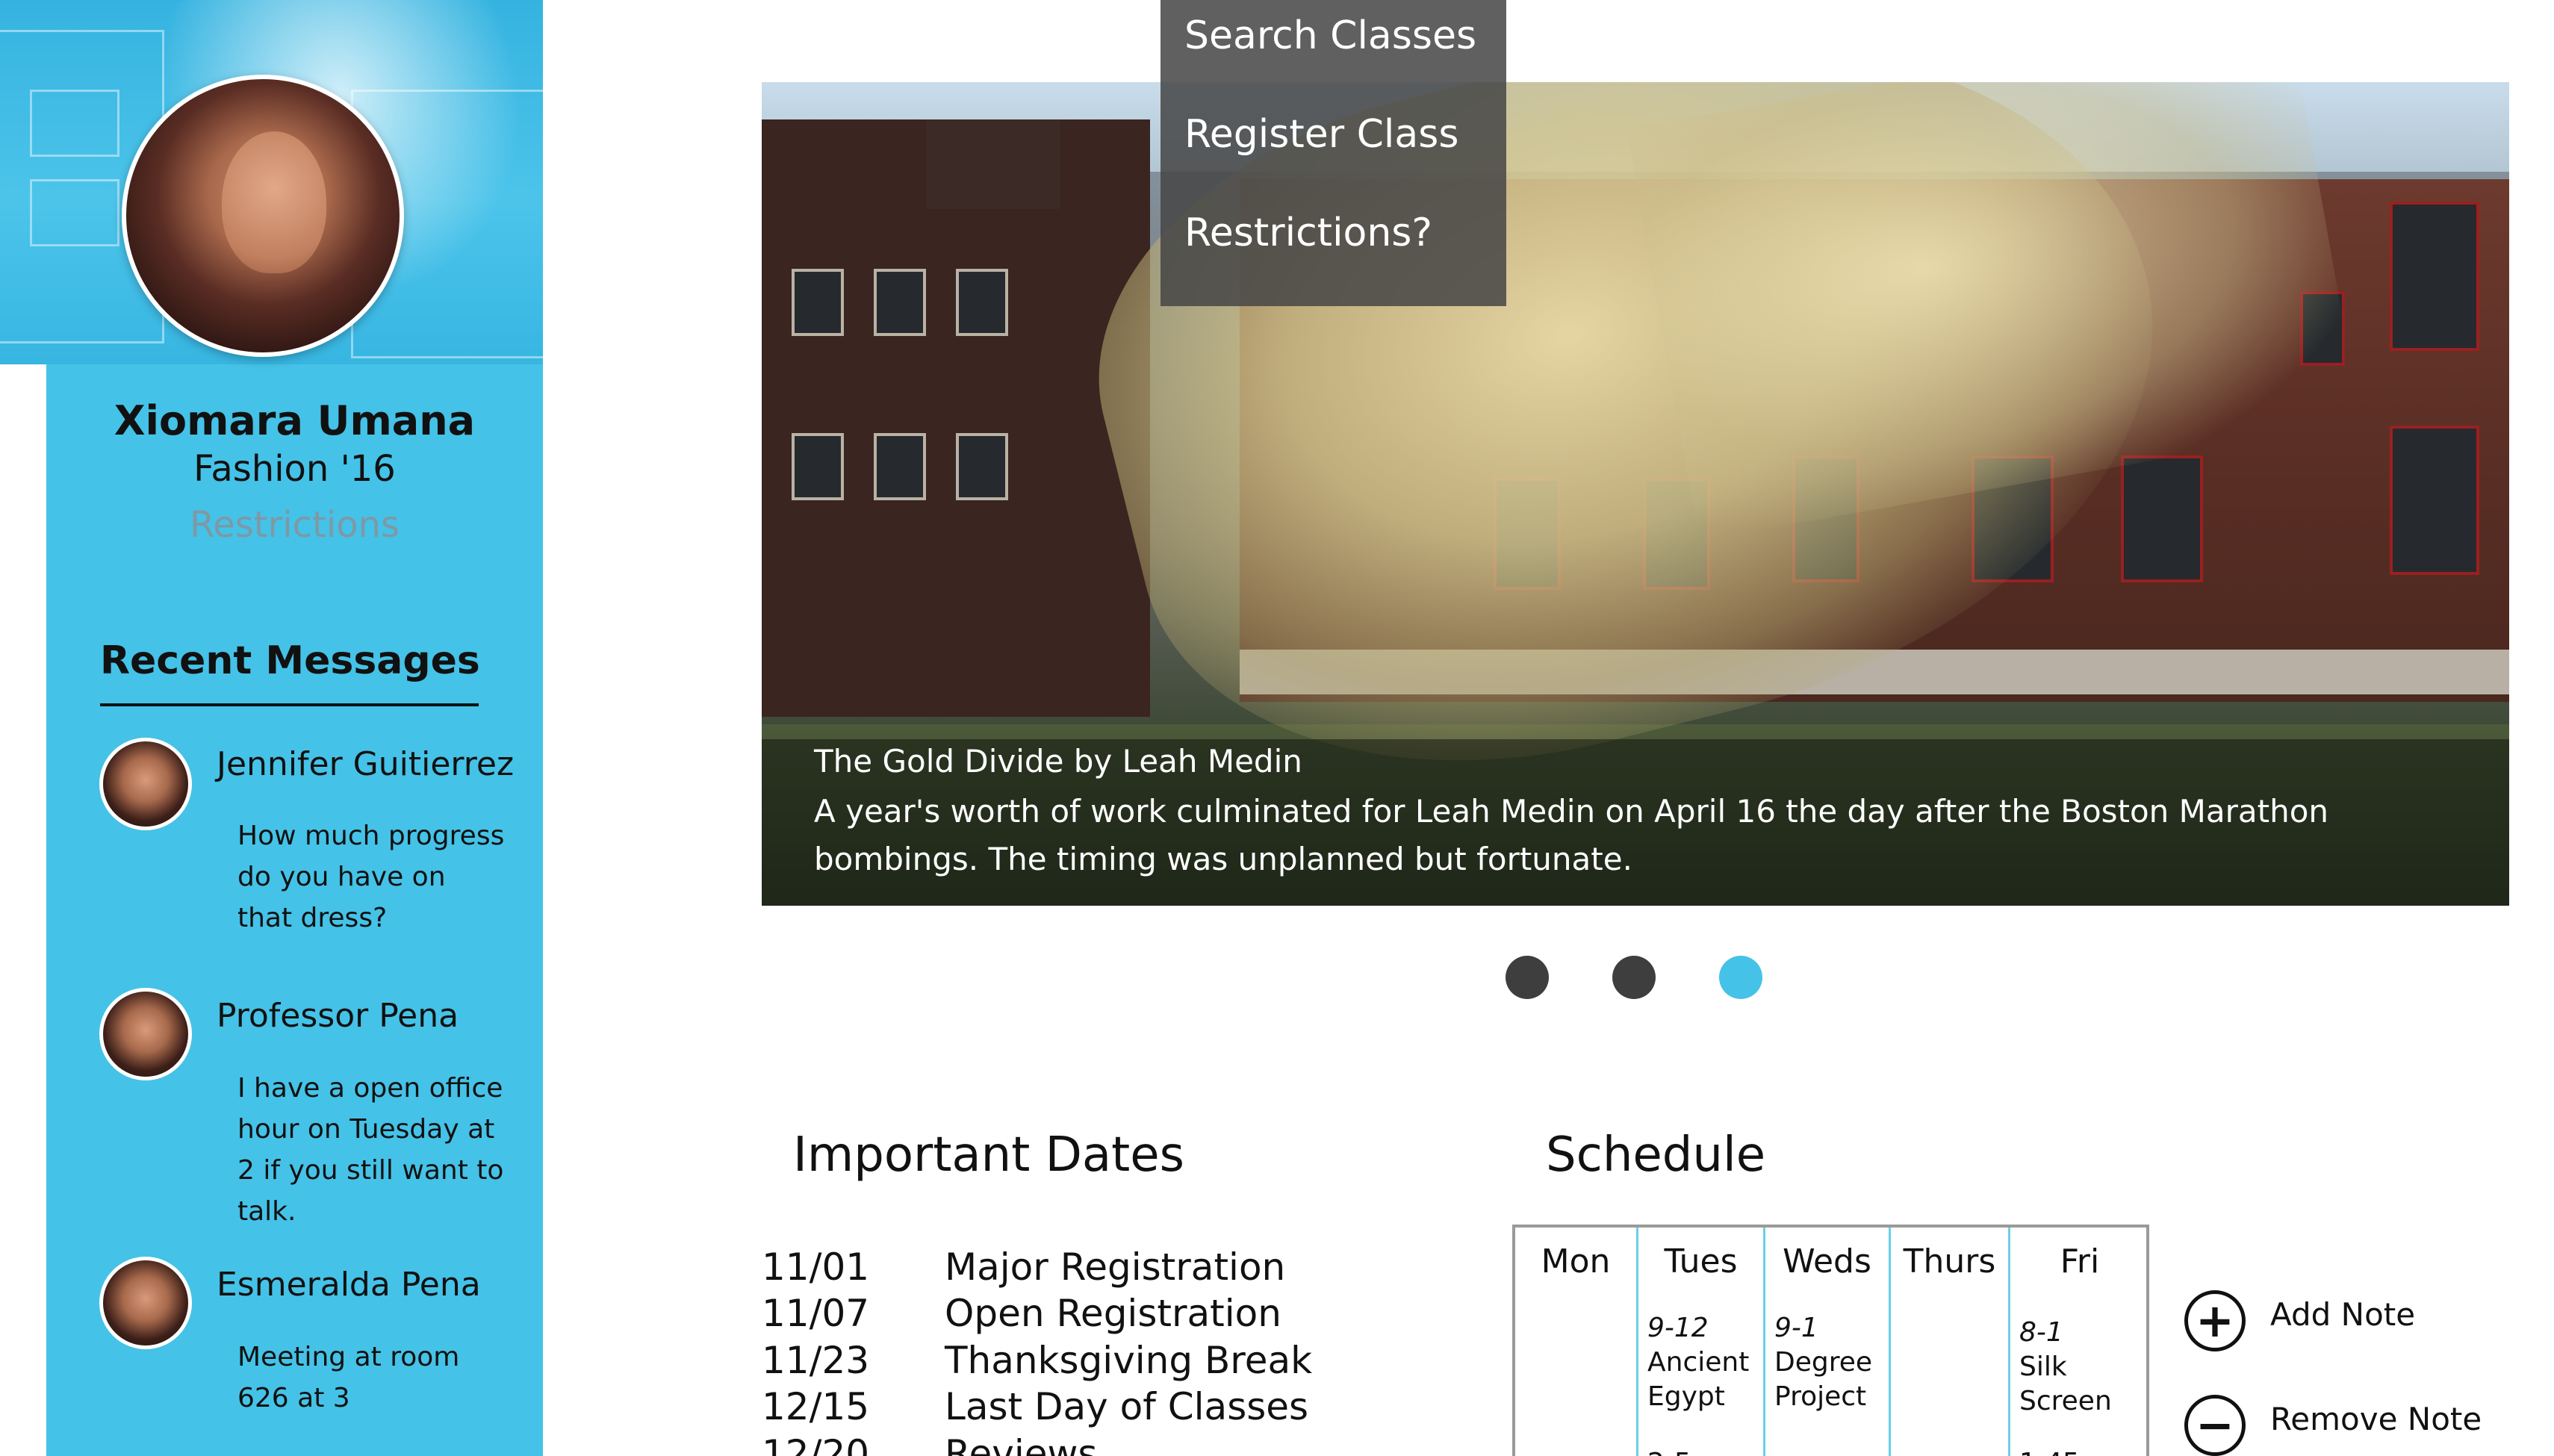 Image resolution: width=2554 pixels, height=1456 pixels. I want to click on hero-caption-title: The Gold Divide by Leah Medin, so click(1058, 761).